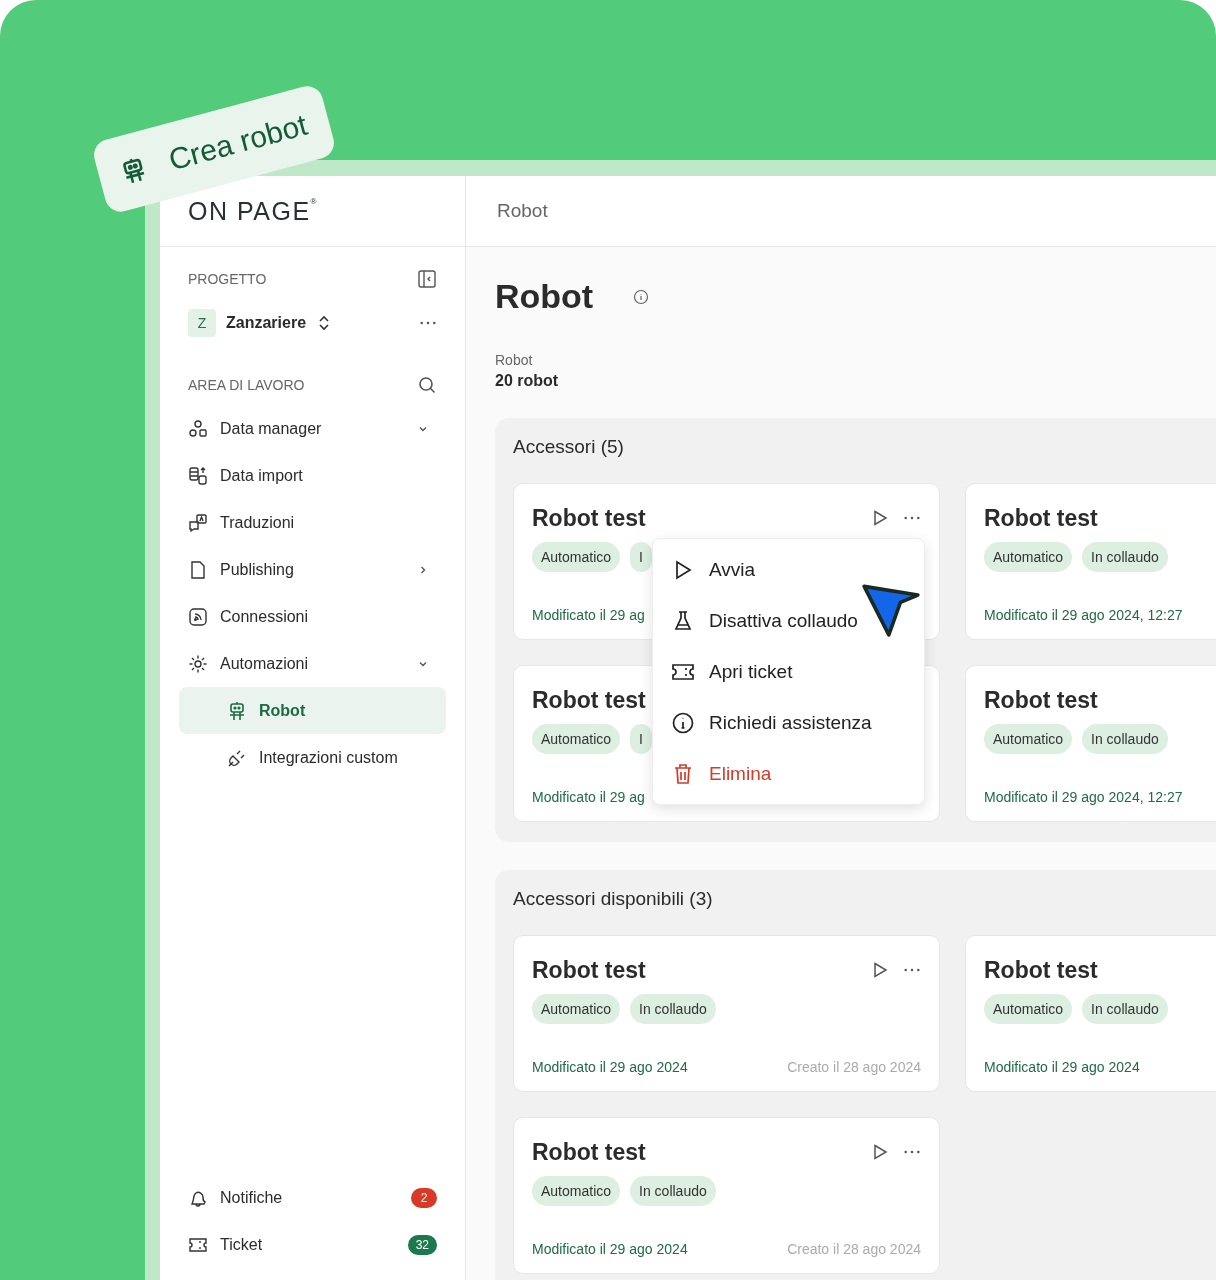 Image resolution: width=1216 pixels, height=1280 pixels. I want to click on robot-card: Robot test Automatico In collaudo Modificato il 29 ago 2024, so click(1090, 1013).